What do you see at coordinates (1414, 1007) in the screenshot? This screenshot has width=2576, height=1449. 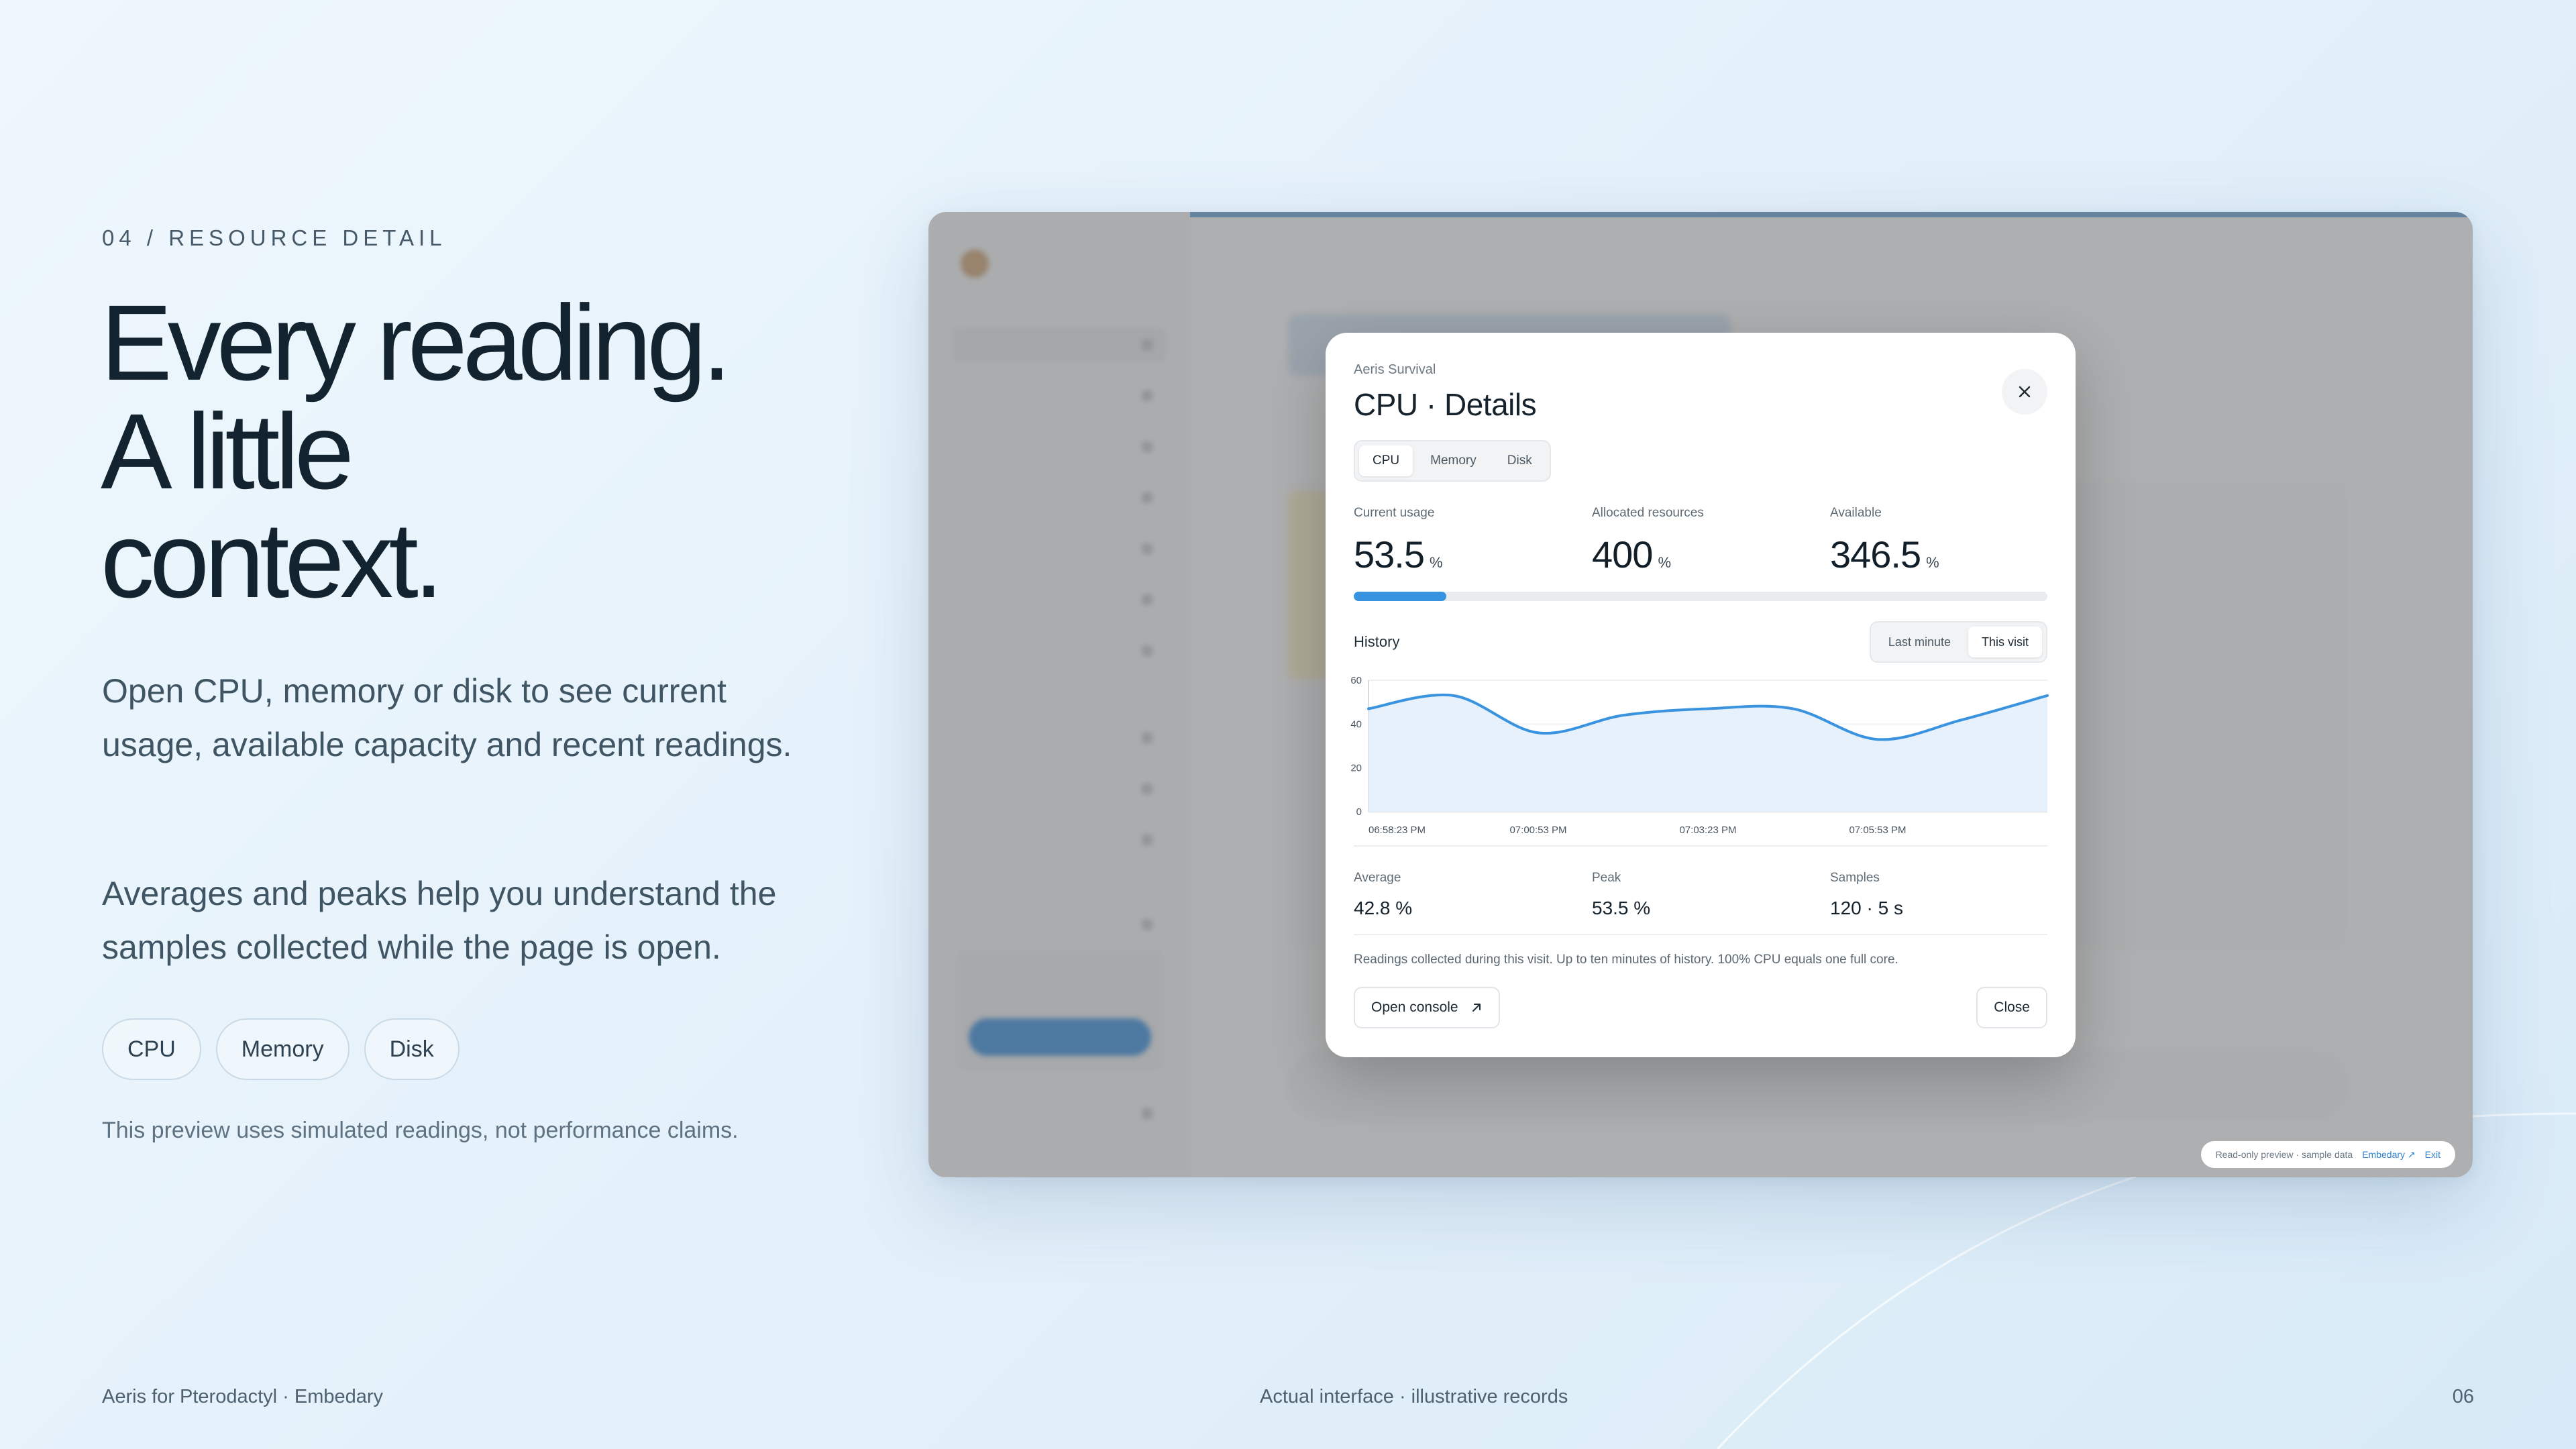 I see `open-console-label: Open console` at bounding box center [1414, 1007].